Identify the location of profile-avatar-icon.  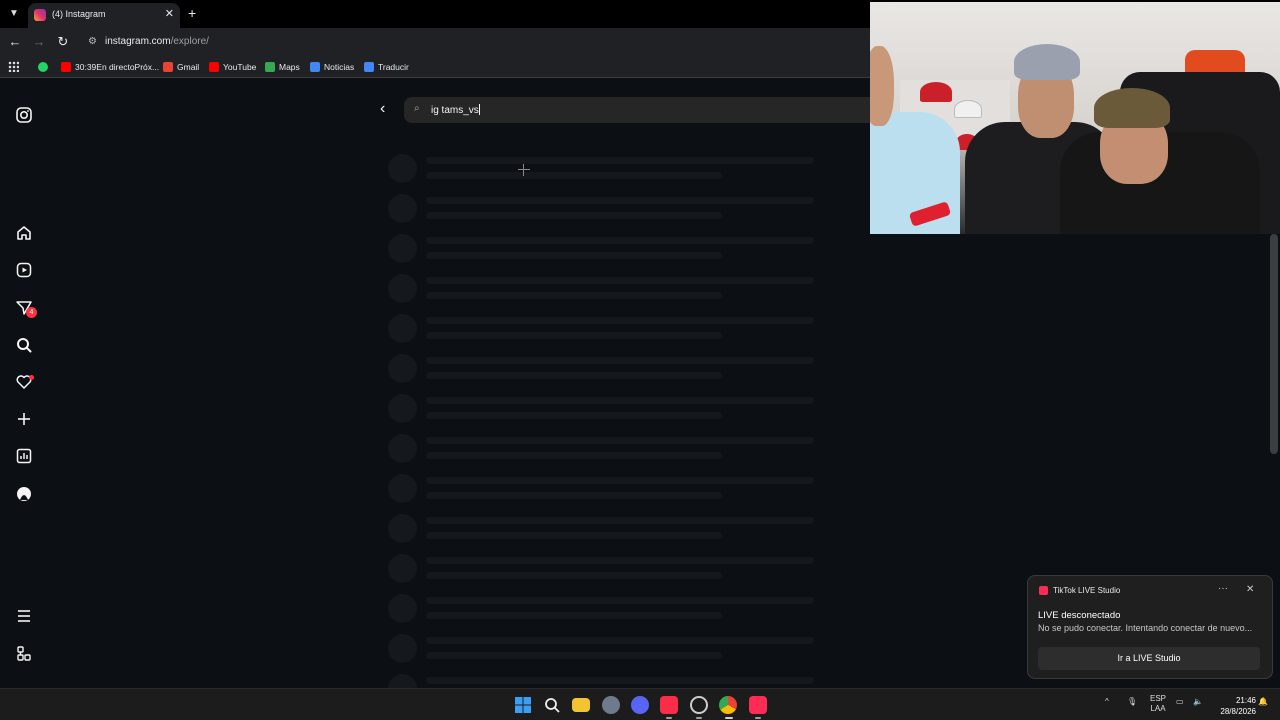
(24, 494).